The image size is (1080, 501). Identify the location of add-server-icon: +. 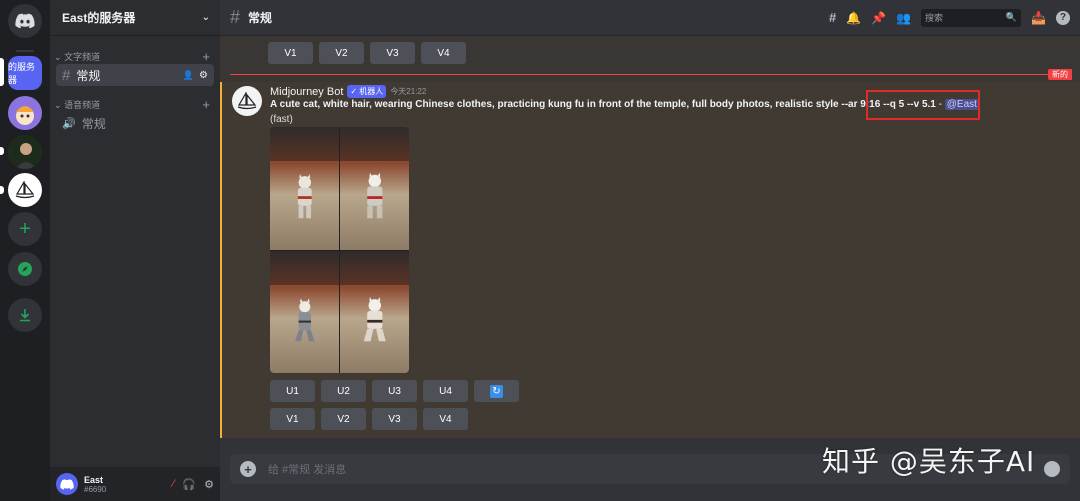
(25, 229).